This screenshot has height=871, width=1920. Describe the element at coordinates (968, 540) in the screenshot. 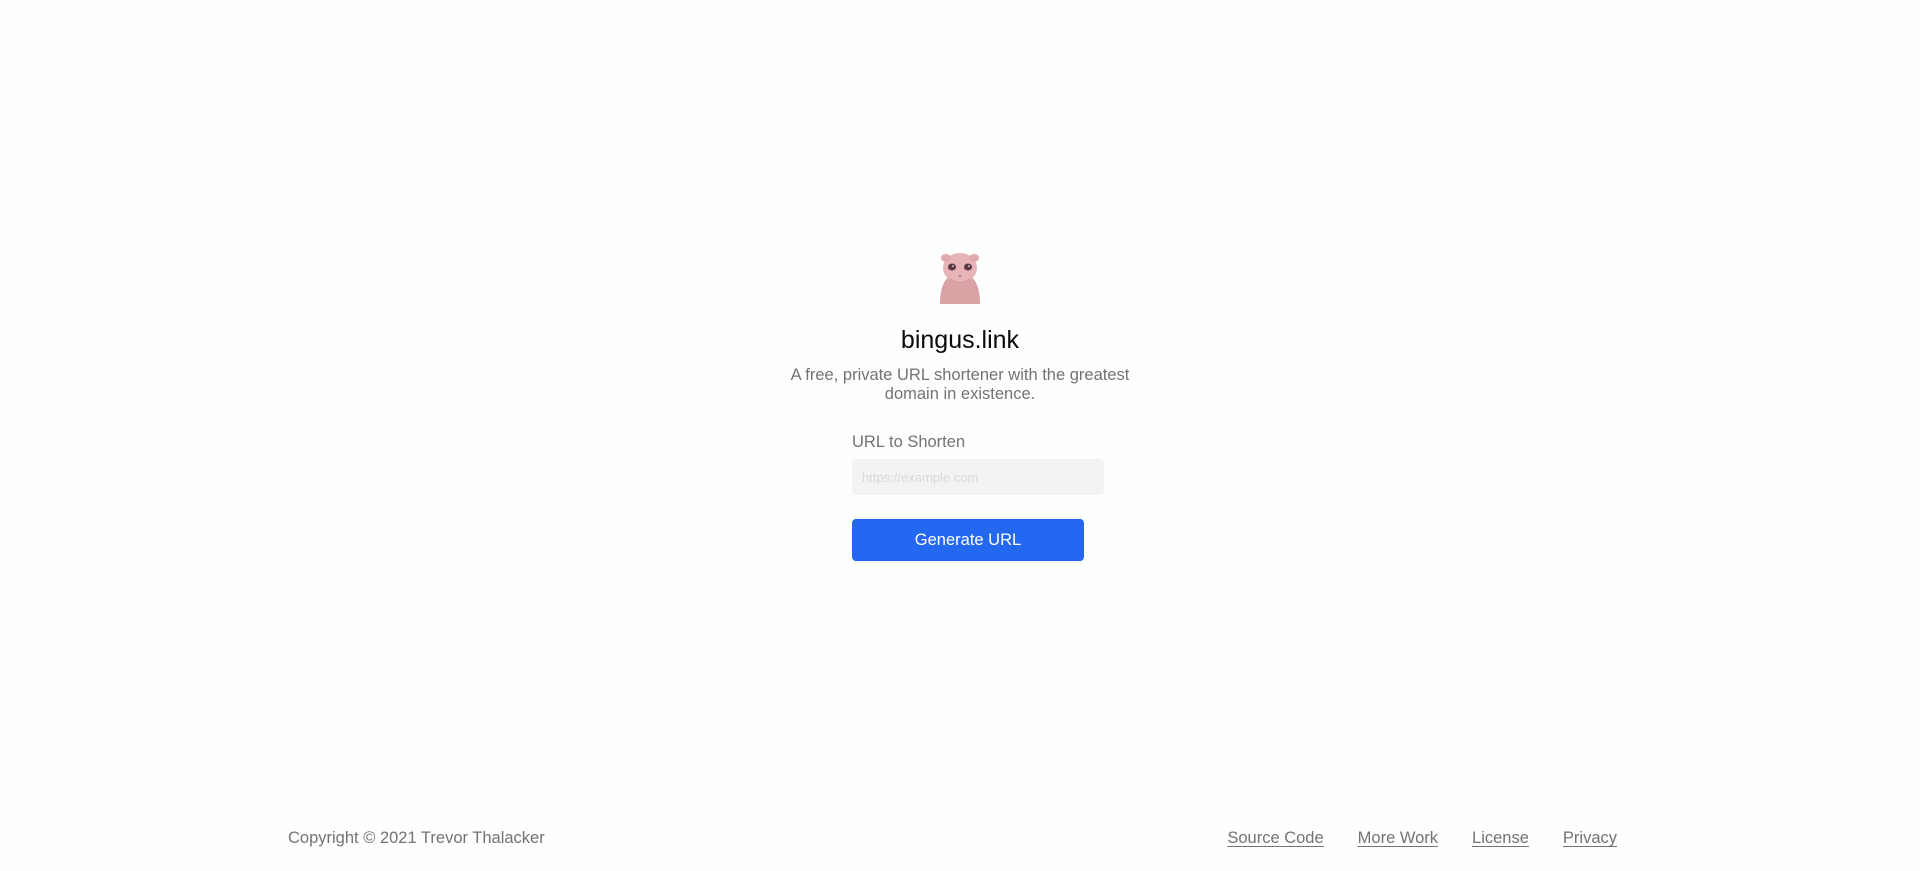

I see `generate-url-button: Generate URL` at that location.